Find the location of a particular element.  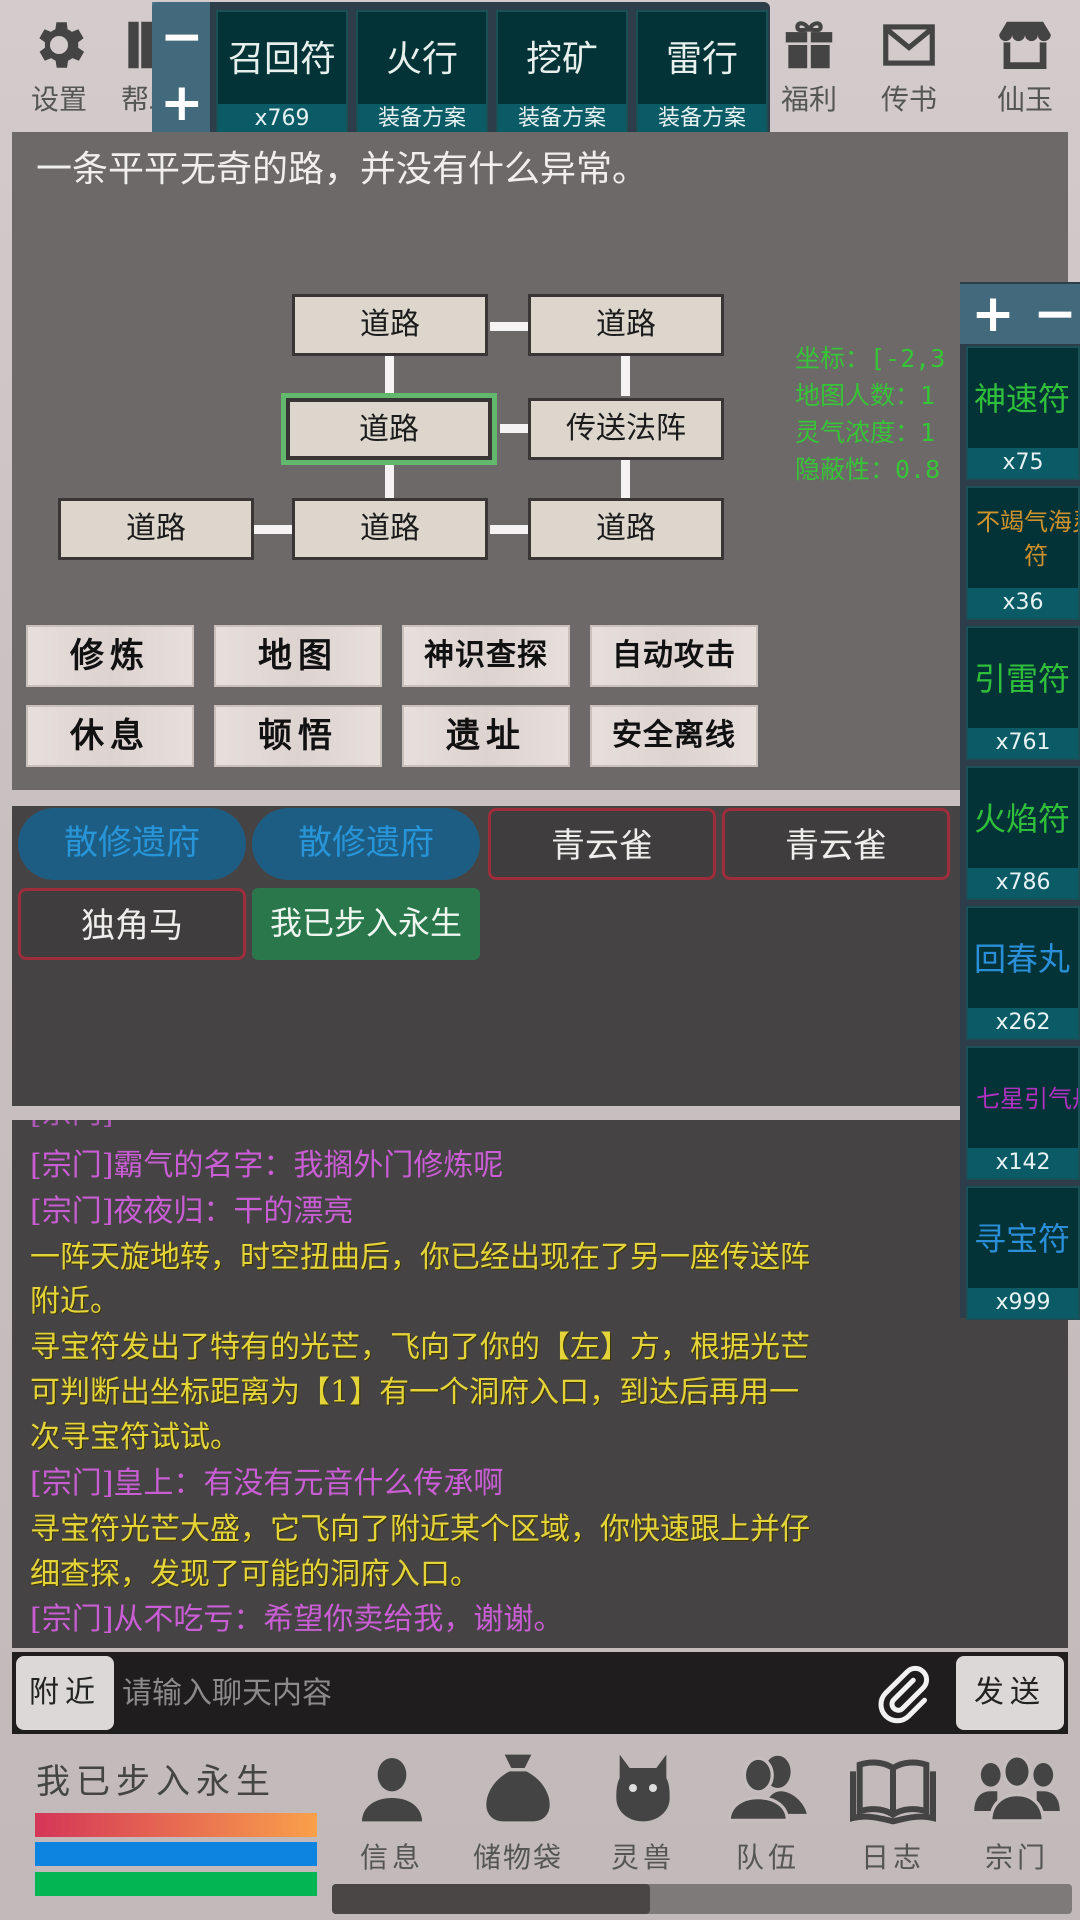

quickslot-count: x142 is located at coordinates (1023, 1163).